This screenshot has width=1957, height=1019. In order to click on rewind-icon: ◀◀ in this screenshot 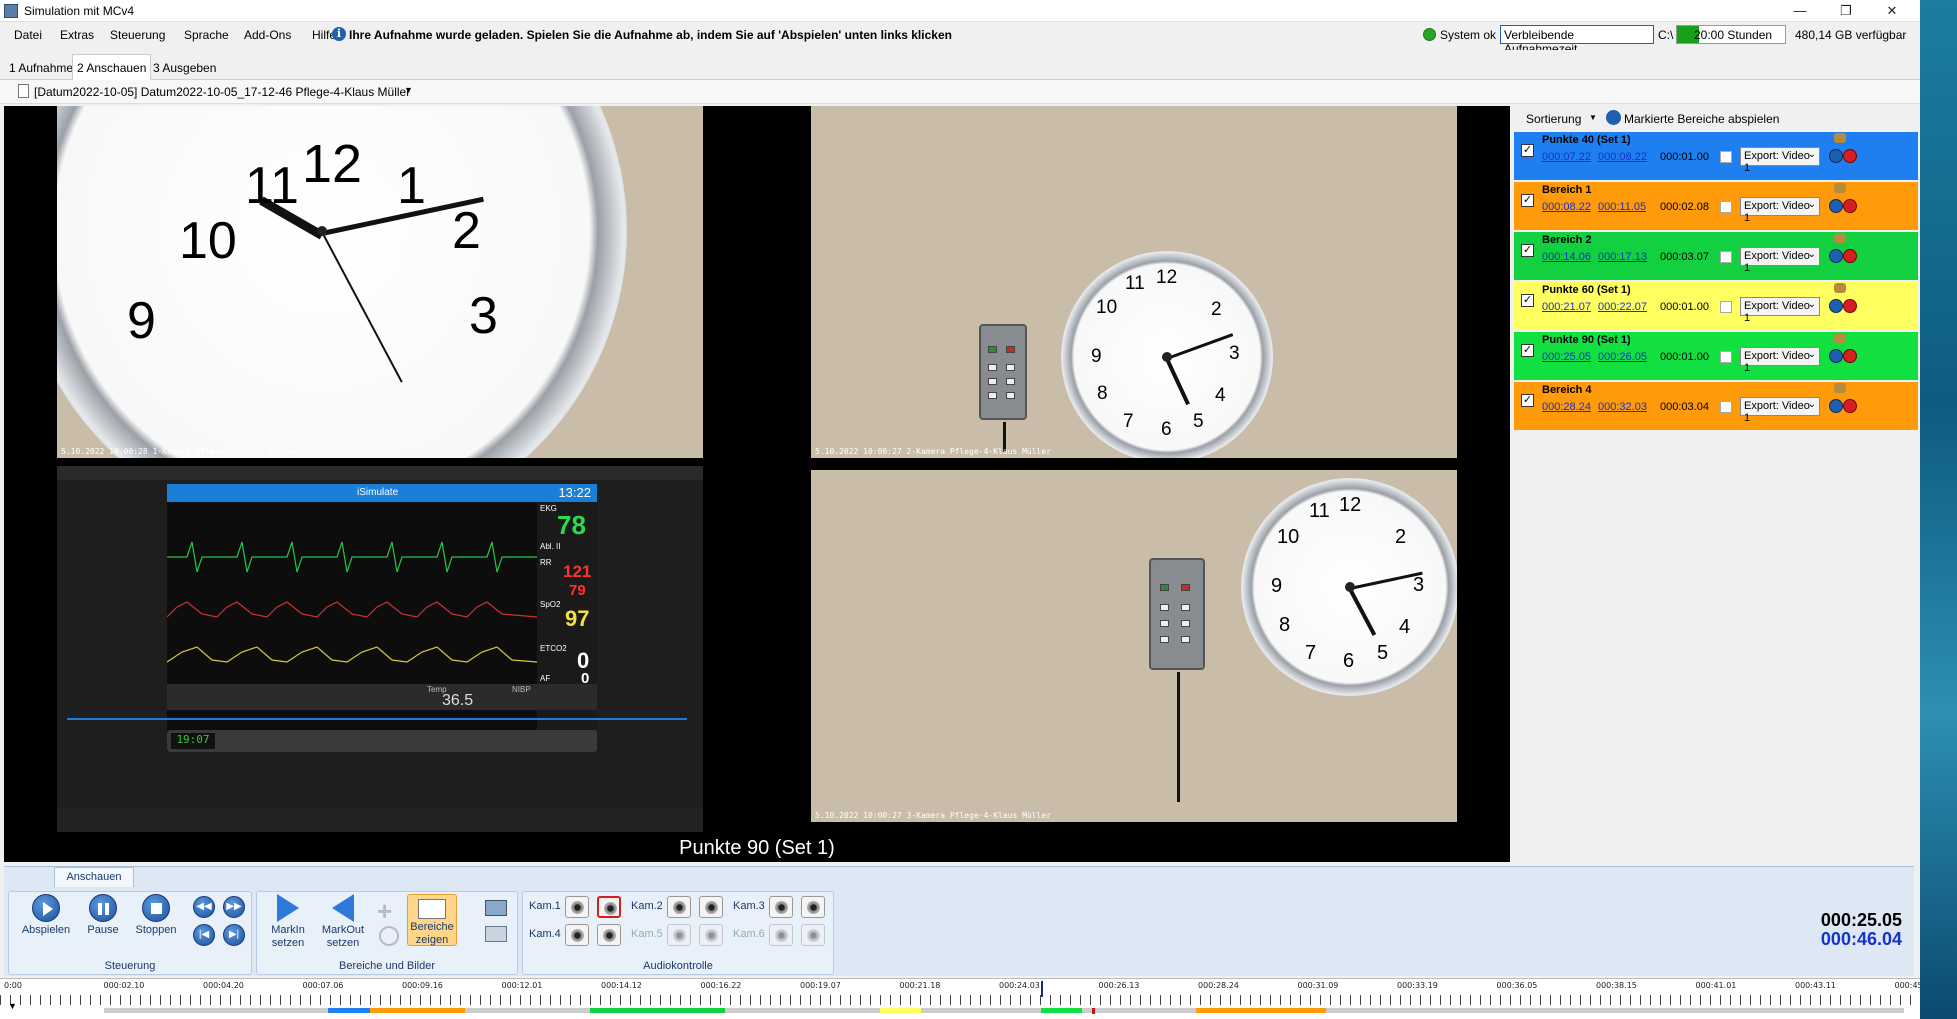, I will do `click(204, 907)`.